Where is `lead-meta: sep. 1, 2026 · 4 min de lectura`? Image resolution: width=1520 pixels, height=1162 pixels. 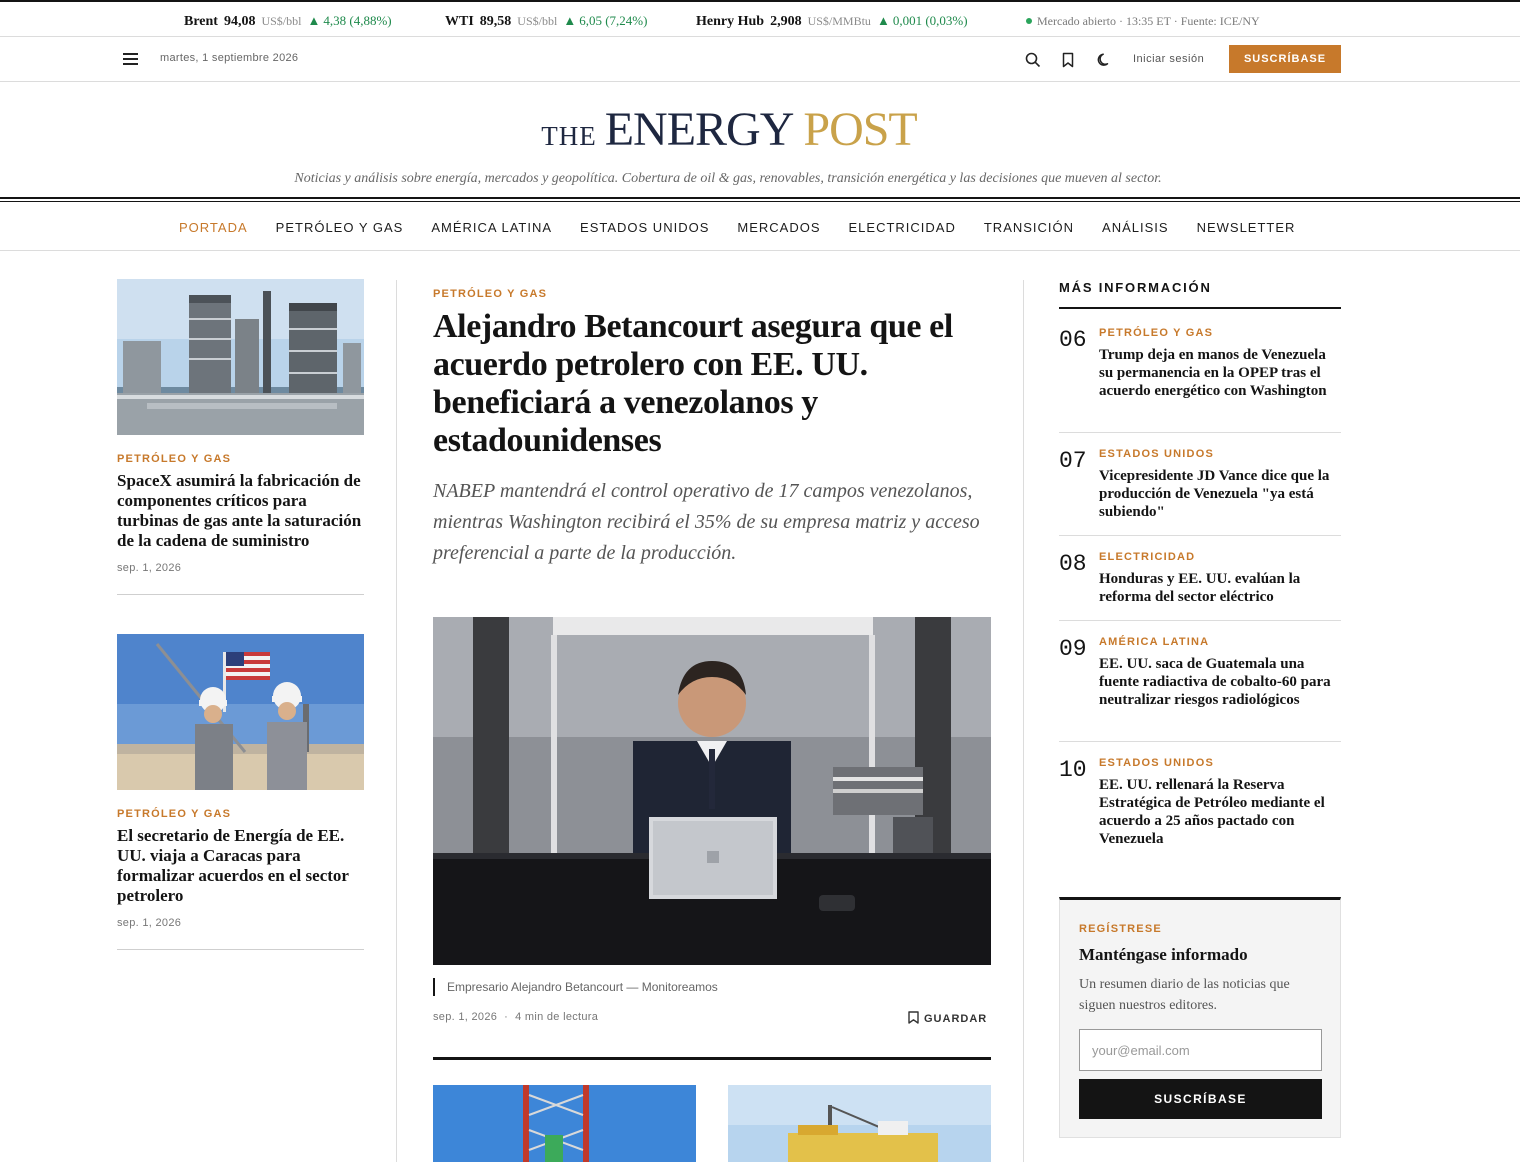 lead-meta: sep. 1, 2026 · 4 min de lectura is located at coordinates (516, 1017).